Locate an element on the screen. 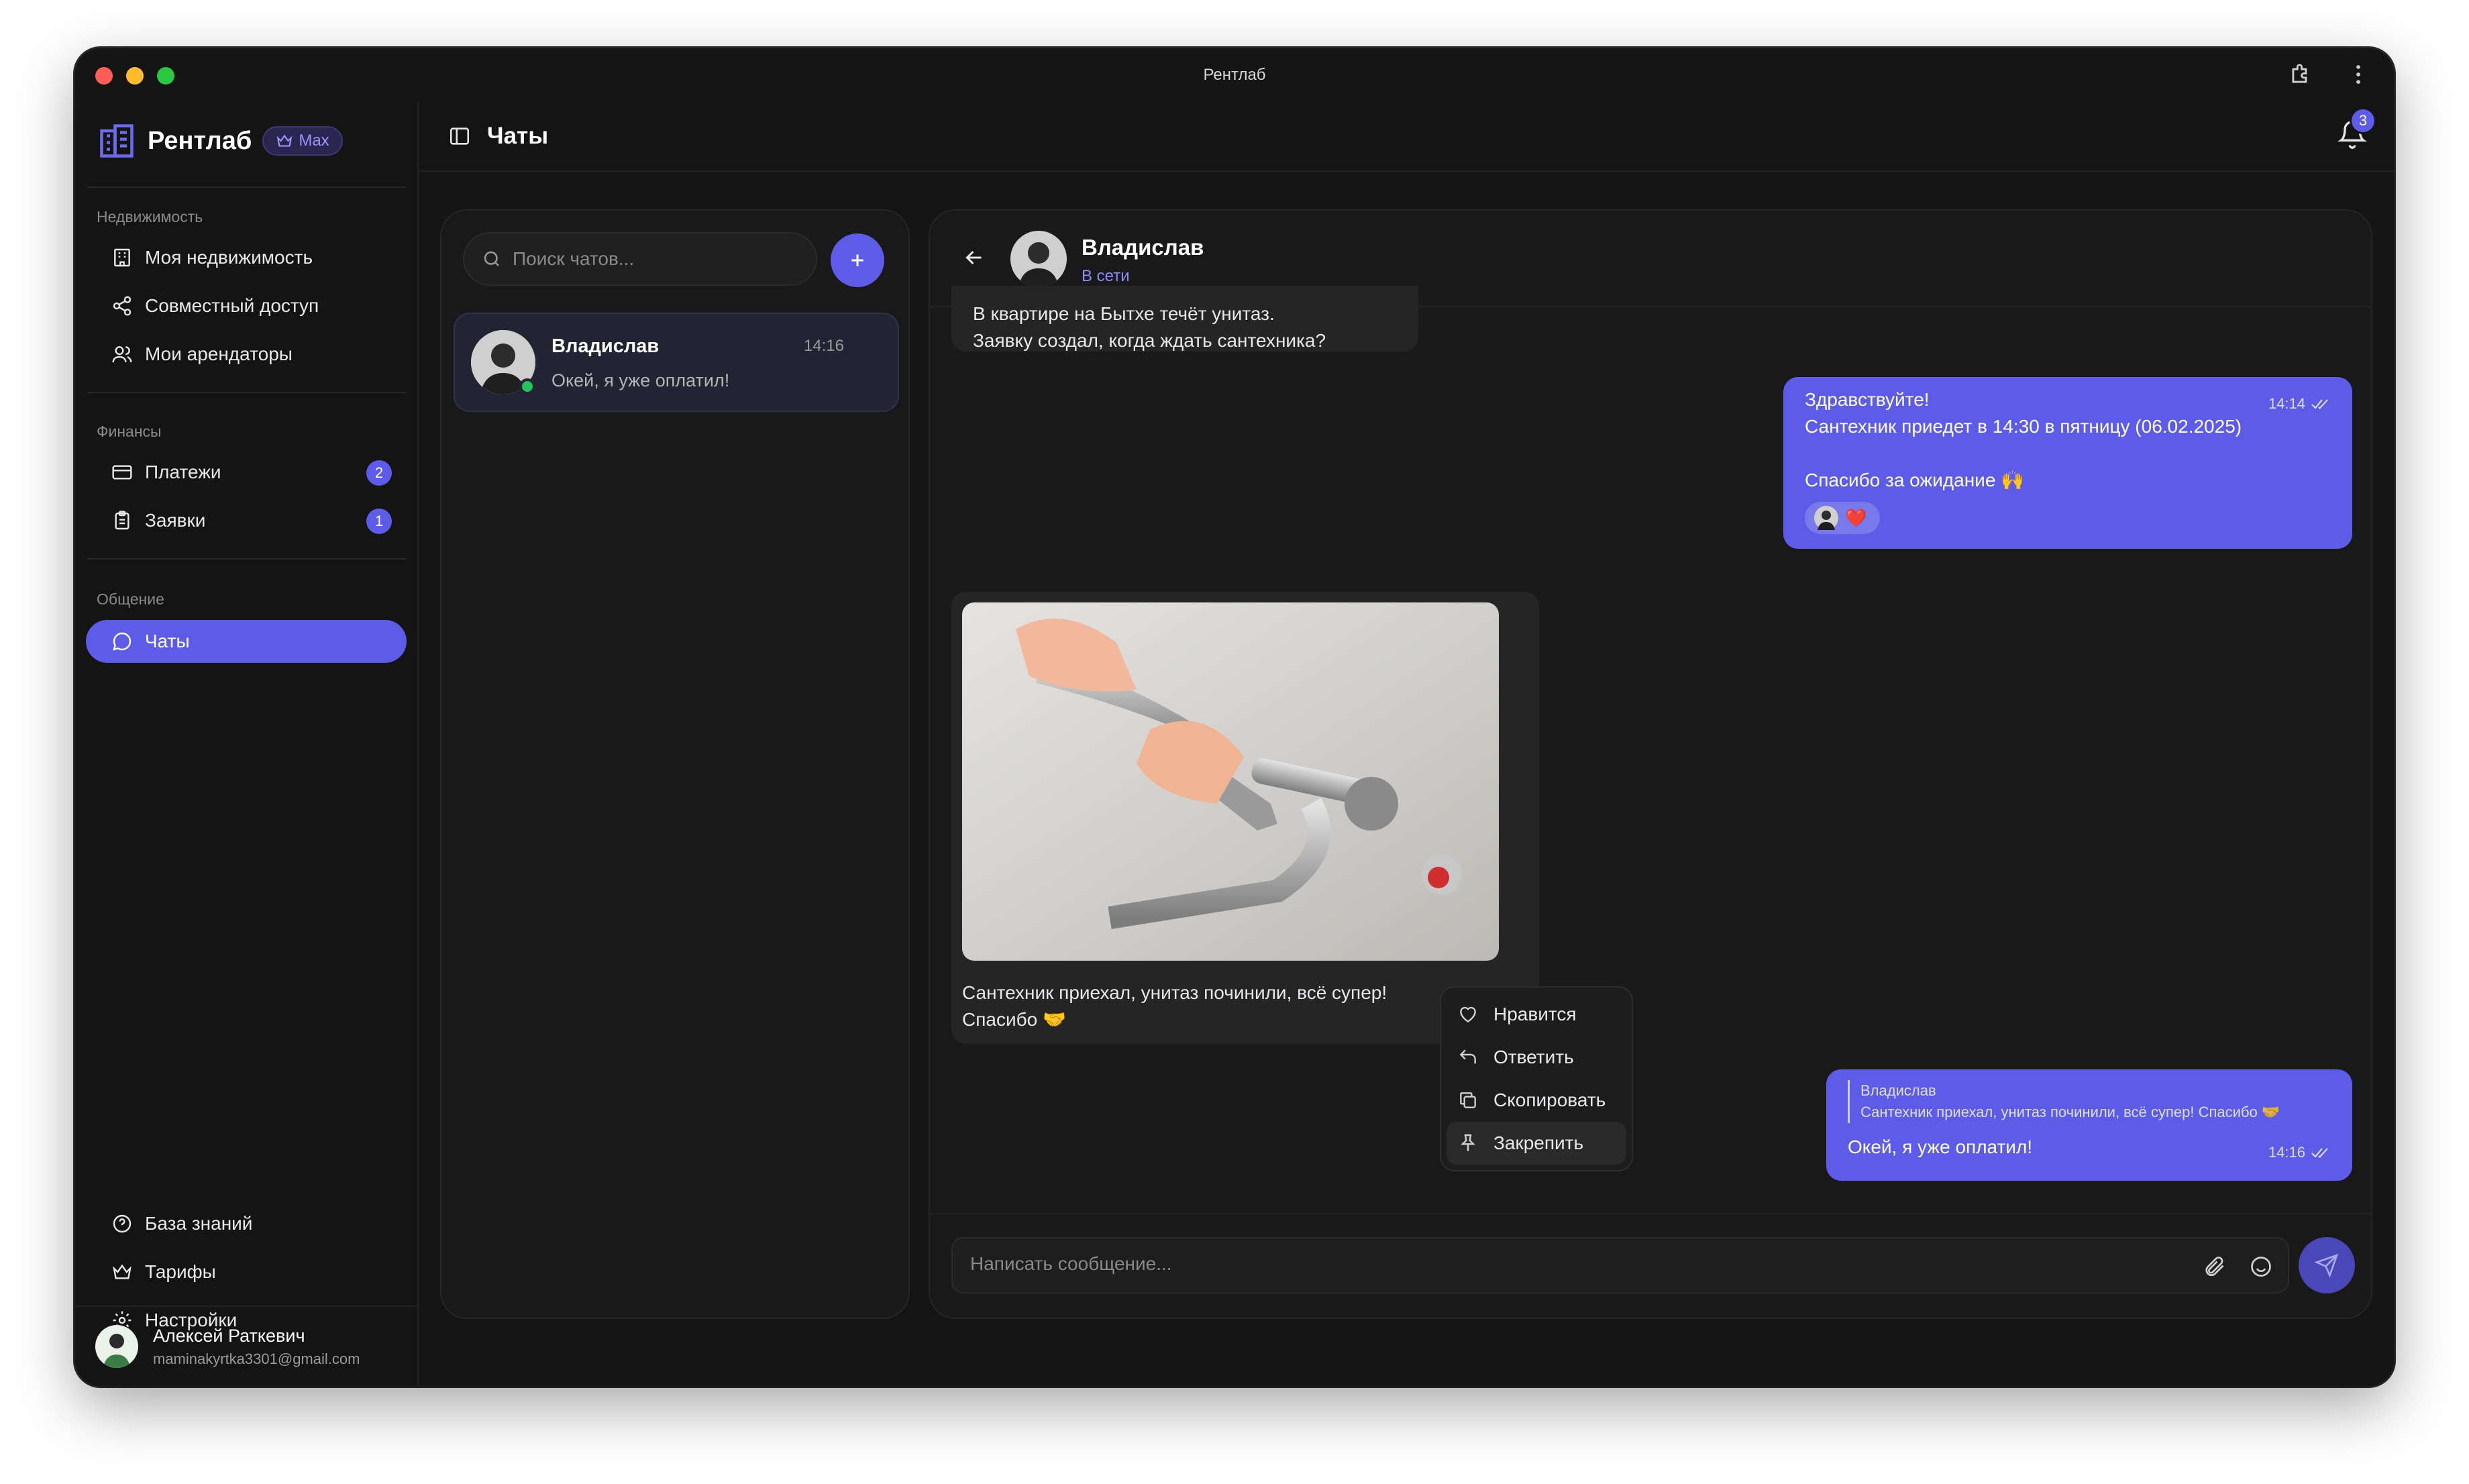 The height and width of the screenshot is (1484, 2469). reply-icon is located at coordinates (1468, 1056).